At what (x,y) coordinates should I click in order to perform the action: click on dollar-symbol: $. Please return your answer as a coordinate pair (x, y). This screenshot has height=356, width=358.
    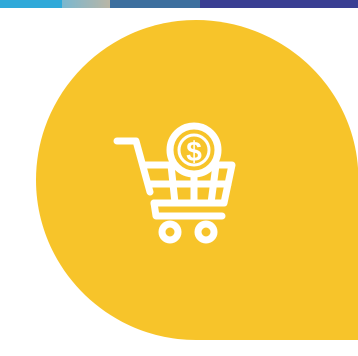
    Looking at the image, I should click on (194, 151).